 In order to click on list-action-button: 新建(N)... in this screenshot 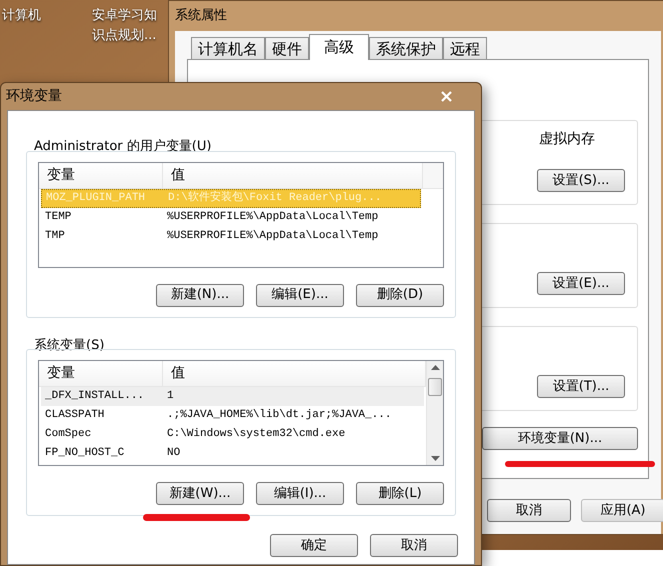, I will do `click(200, 295)`.